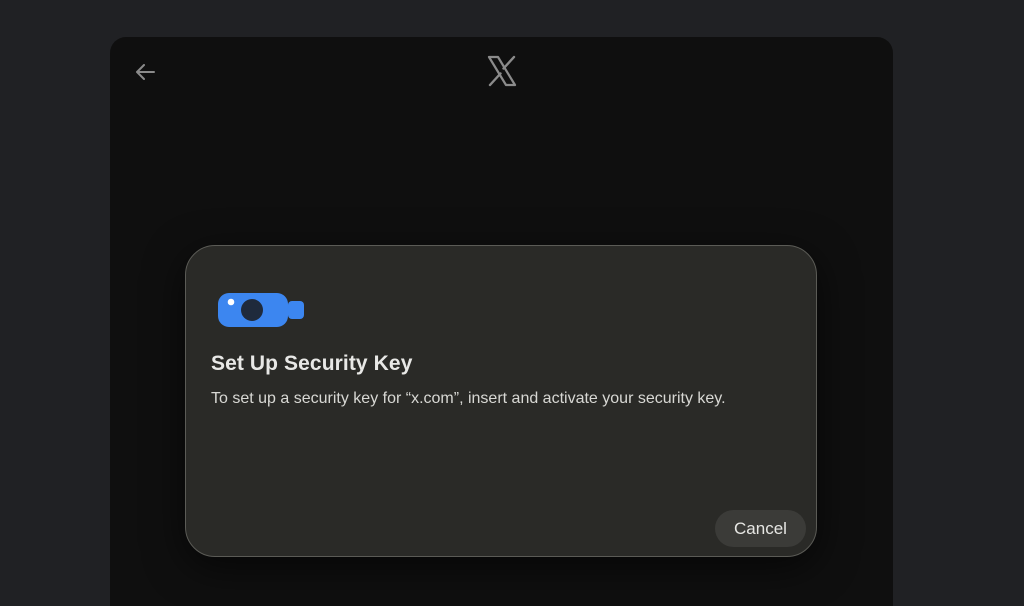 The width and height of the screenshot is (1024, 606). I want to click on back-button, so click(145, 72).